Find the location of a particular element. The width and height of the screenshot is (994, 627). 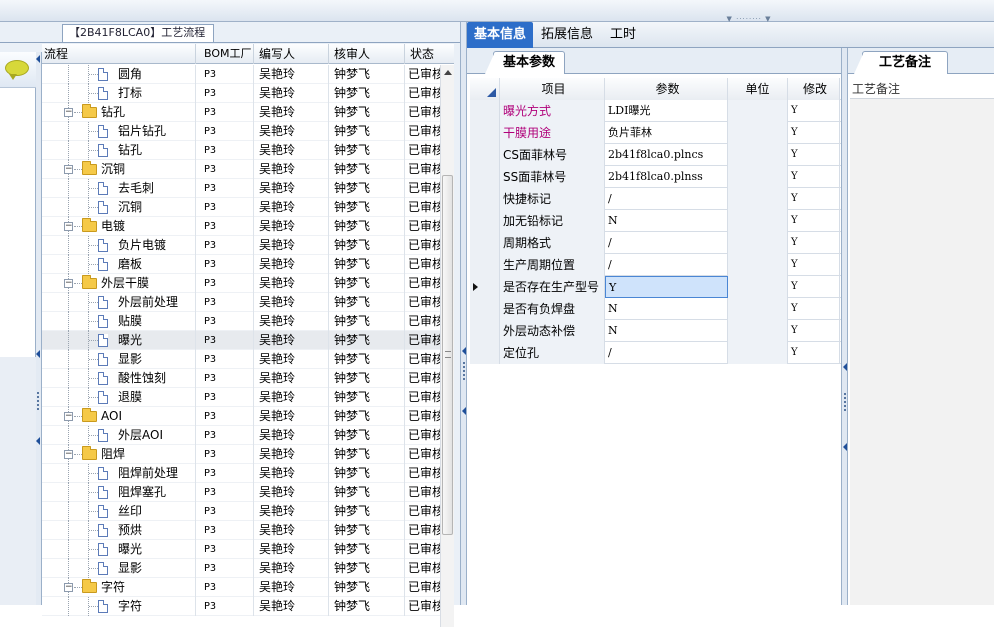

tree-row: 阻焊塞孔 P3 吴艳玲 钟梦飞 已审核 is located at coordinates (241, 492).